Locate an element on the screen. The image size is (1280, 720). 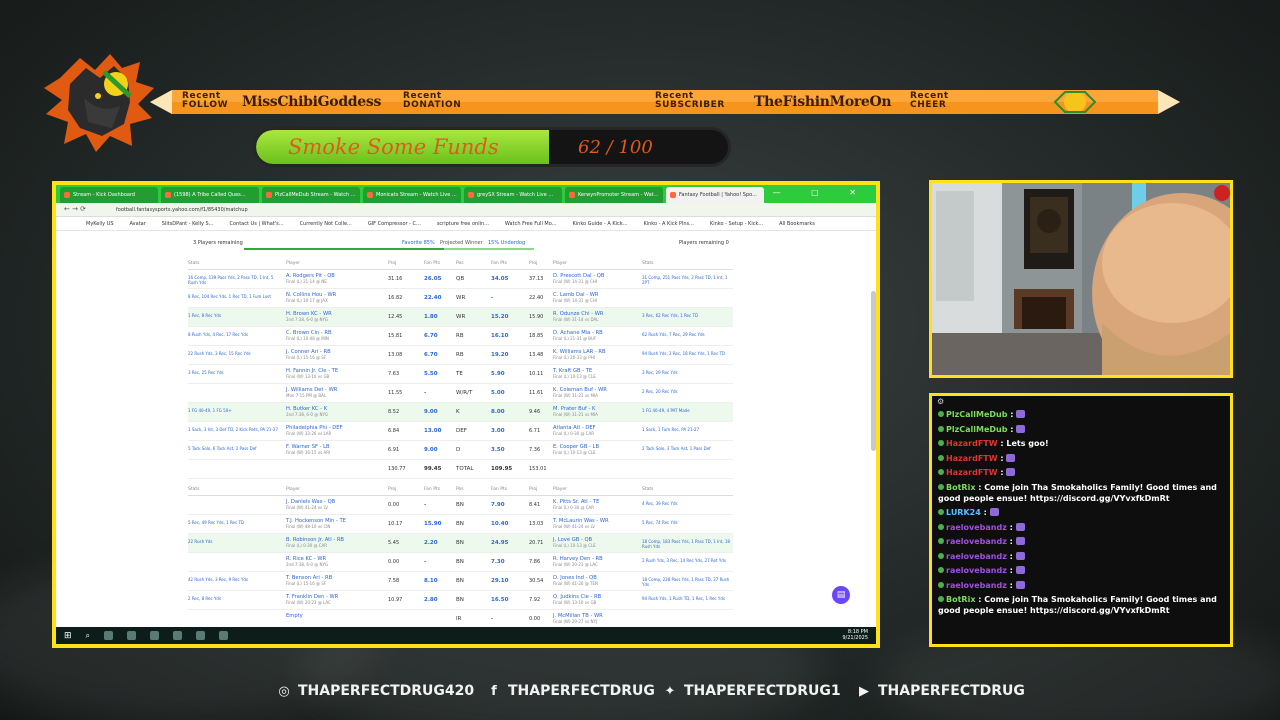
windows-taskbar: ⊞ ⌕ 8:18 PM 9/21/2025 is located at coordinates (466, 635).